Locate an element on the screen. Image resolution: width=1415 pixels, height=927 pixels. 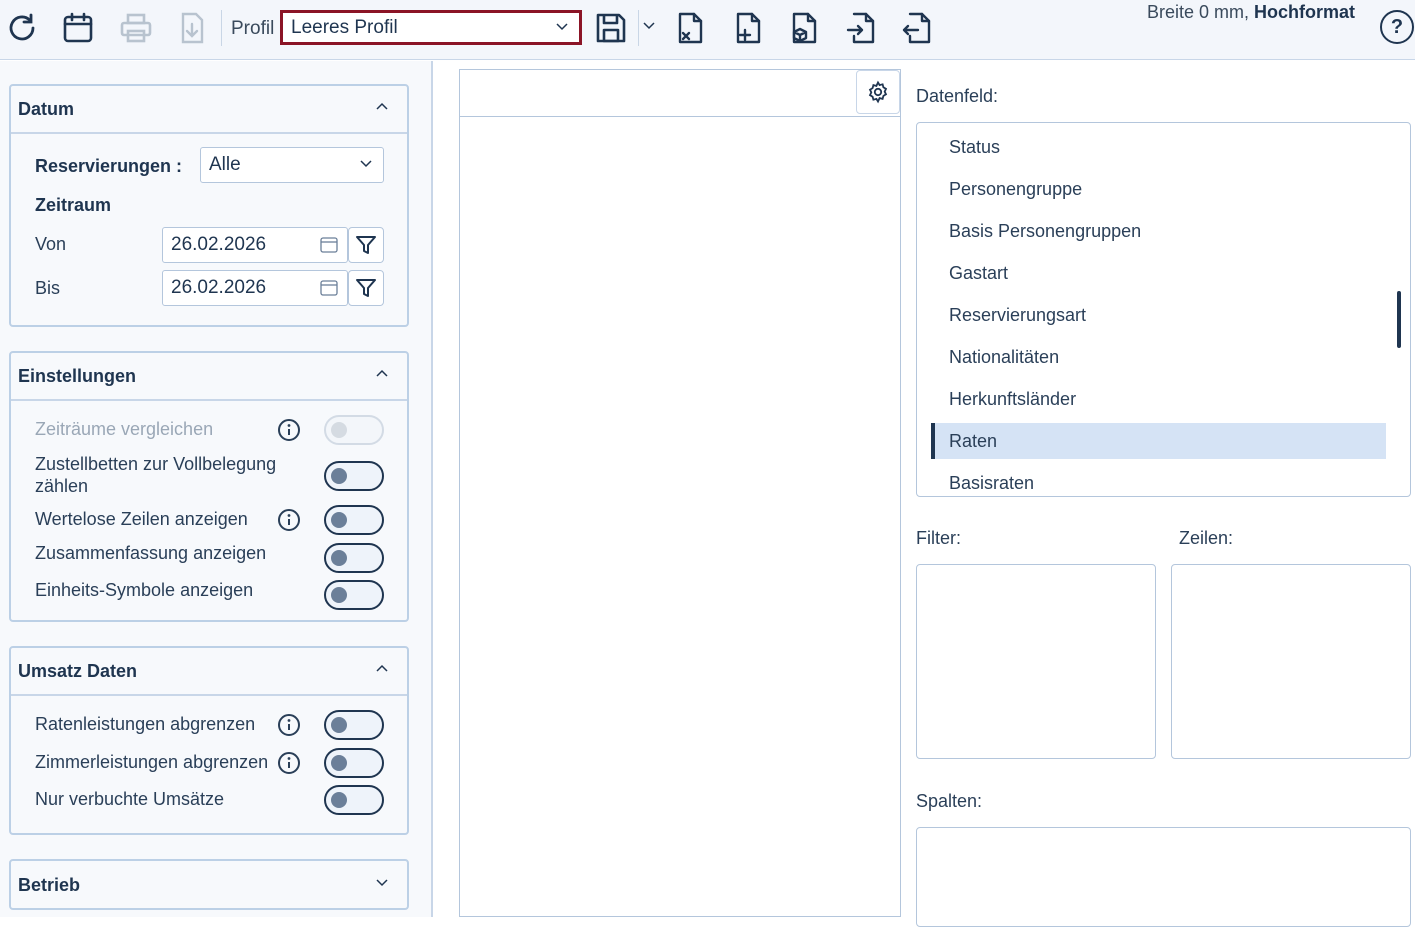
list-item-selected: Raten is located at coordinates (1158, 441).